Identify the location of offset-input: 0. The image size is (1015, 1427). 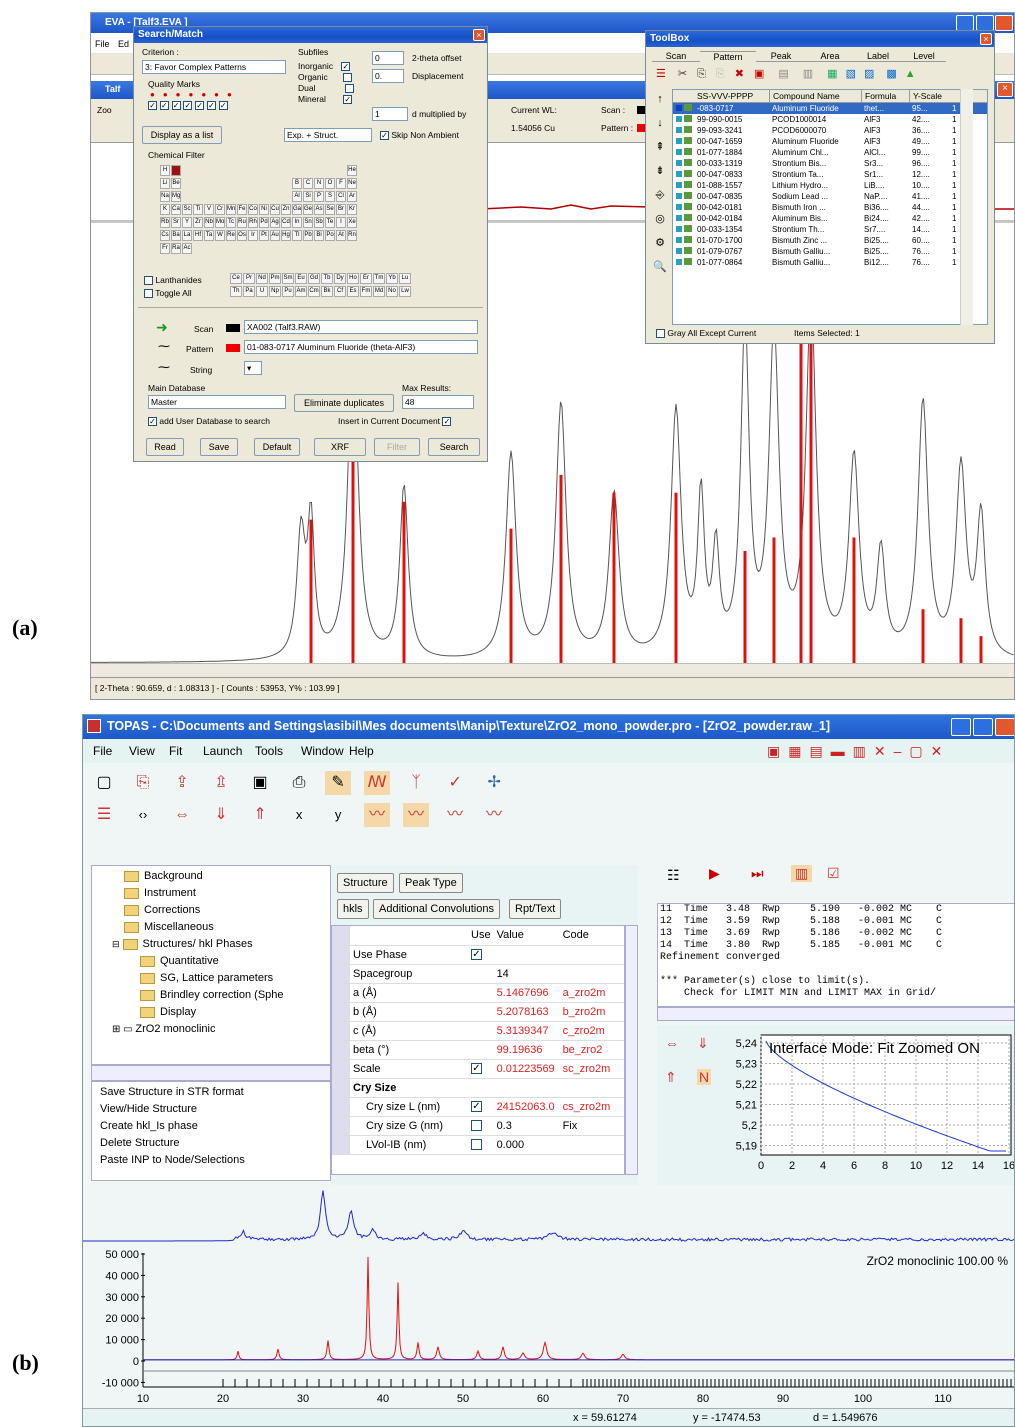
(388, 58).